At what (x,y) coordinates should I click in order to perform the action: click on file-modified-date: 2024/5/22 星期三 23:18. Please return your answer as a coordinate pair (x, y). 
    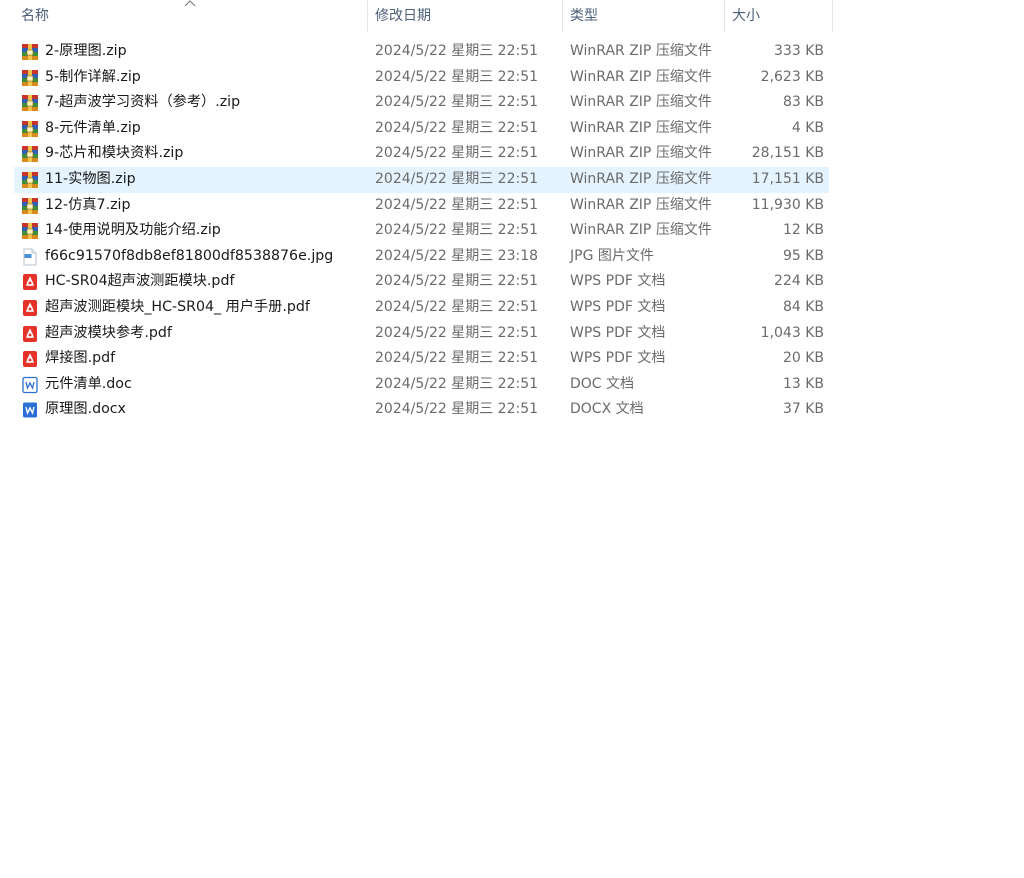
    Looking at the image, I should click on (457, 255).